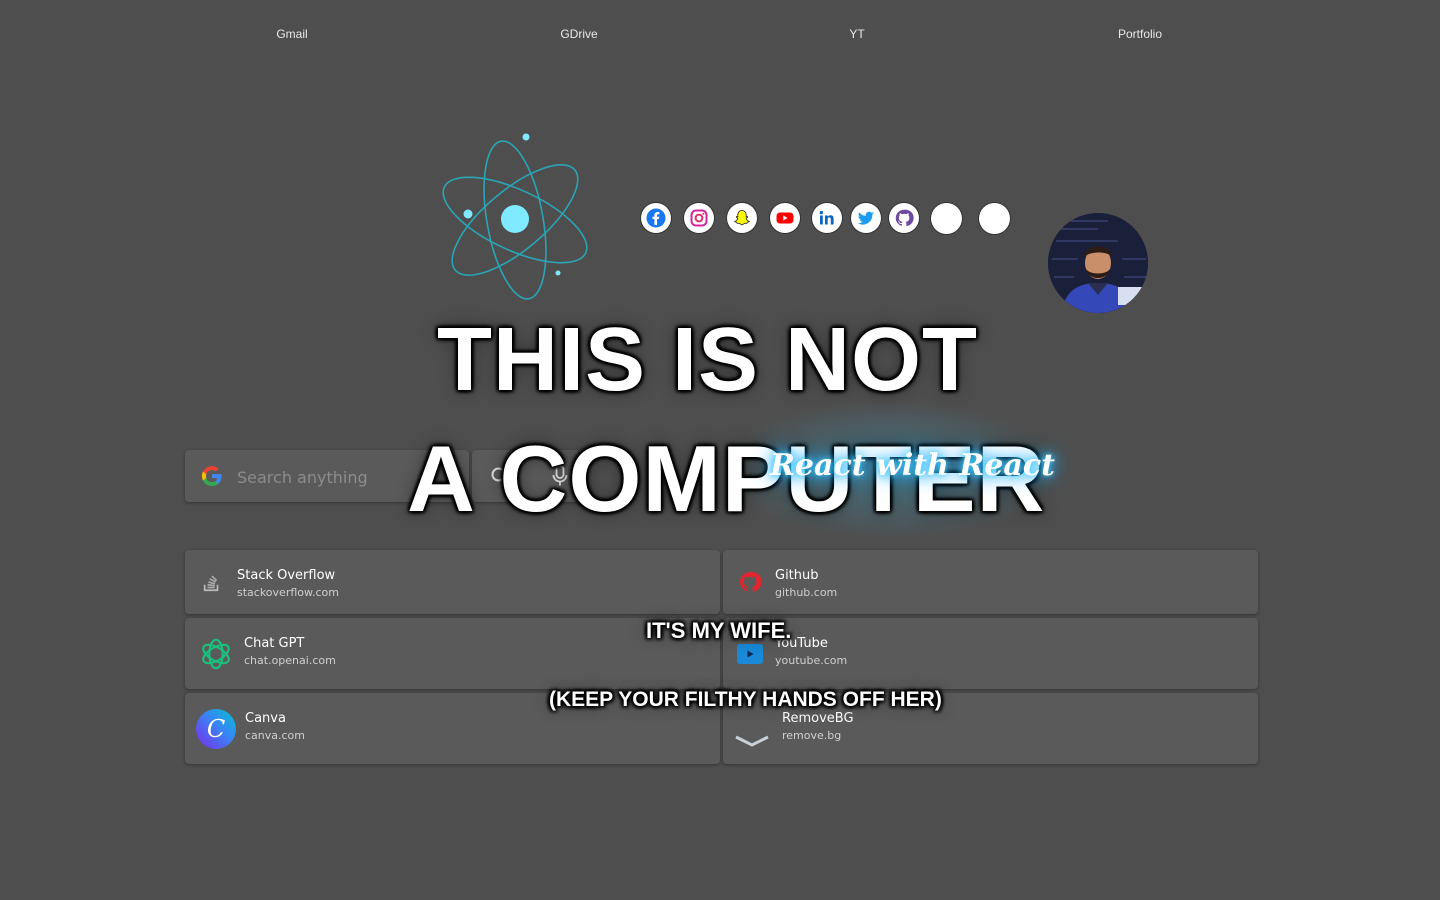 The height and width of the screenshot is (900, 1440). Describe the element at coordinates (719, 630) in the screenshot. I see `meme-line-3: IT'S MY WIFE.` at that location.